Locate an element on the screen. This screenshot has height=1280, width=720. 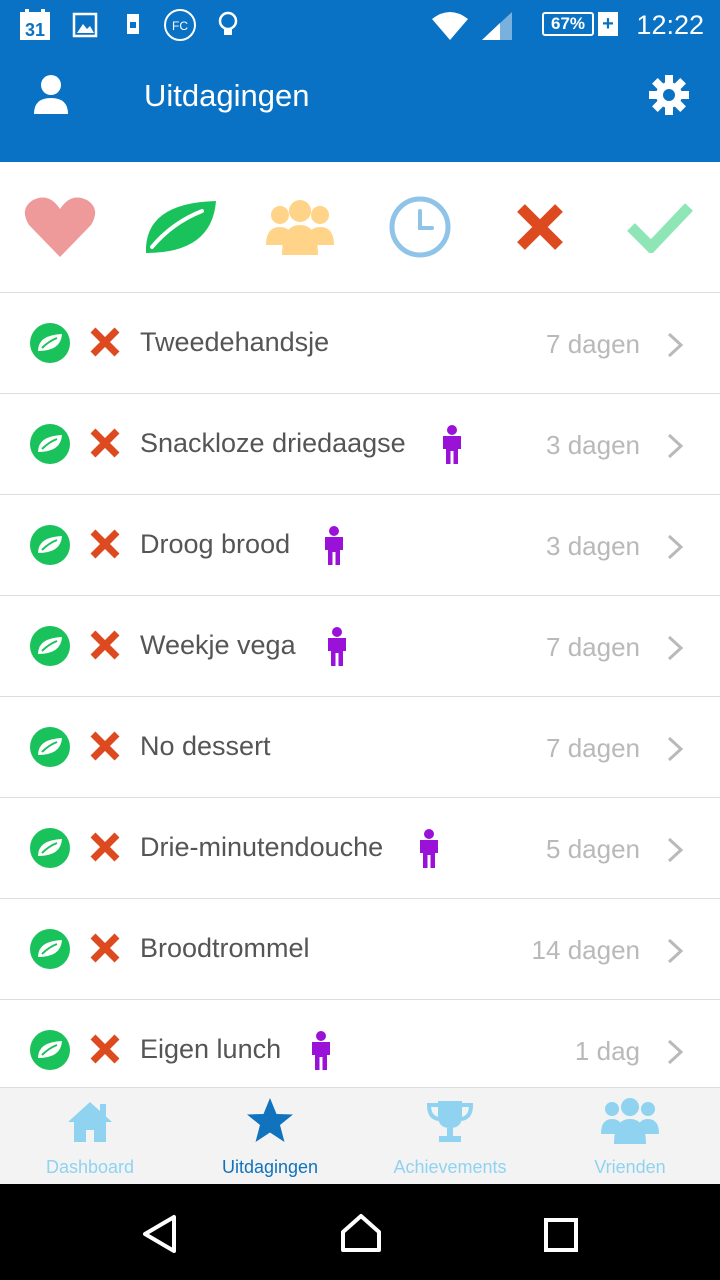
challenge-title: Broodtrommel is located at coordinates (225, 948).